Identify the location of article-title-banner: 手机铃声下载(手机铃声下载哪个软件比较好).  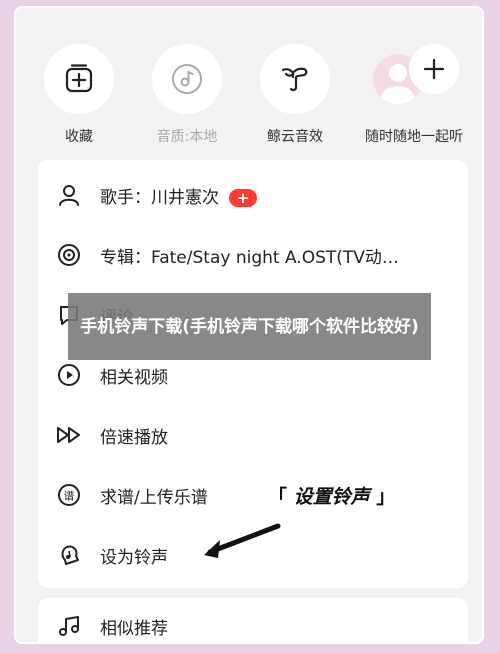
(249, 326).